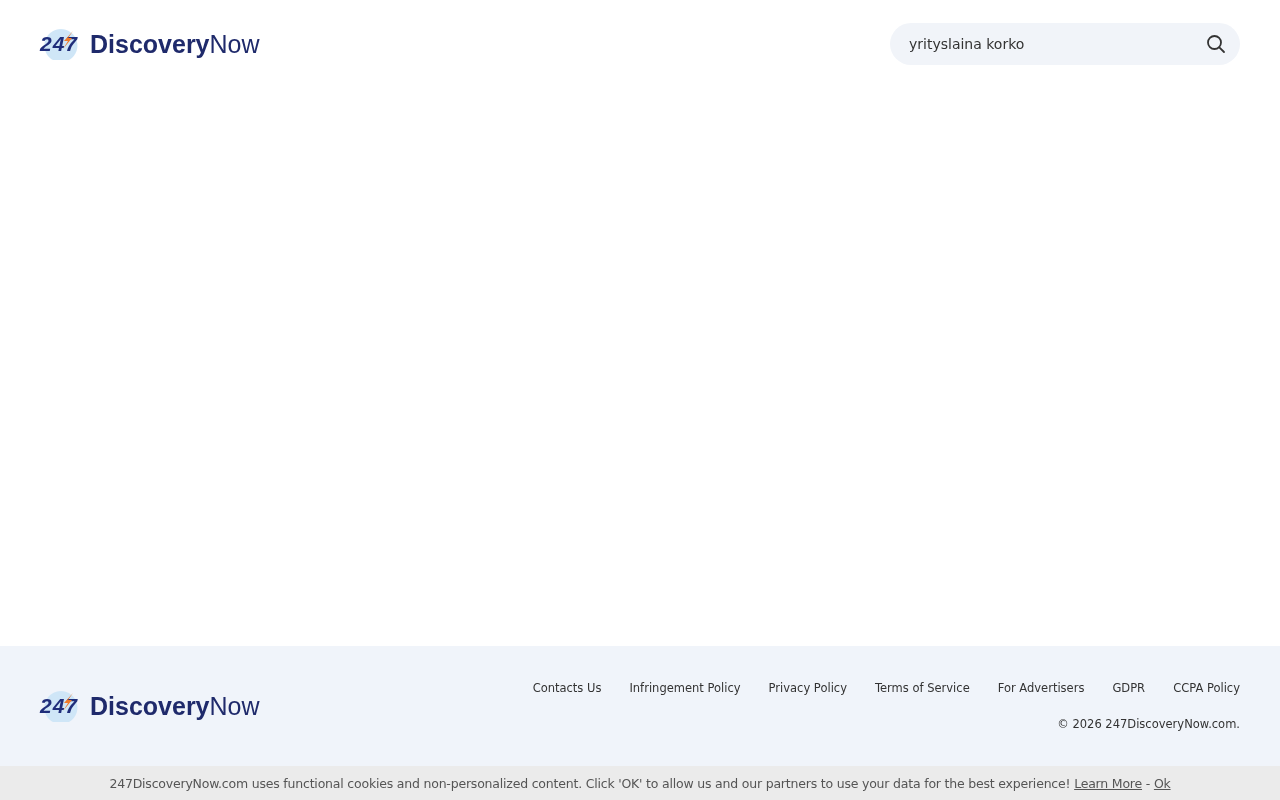 Image resolution: width=1280 pixels, height=800 pixels. Describe the element at coordinates (1129, 688) in the screenshot. I see `footer-link: GDPR` at that location.